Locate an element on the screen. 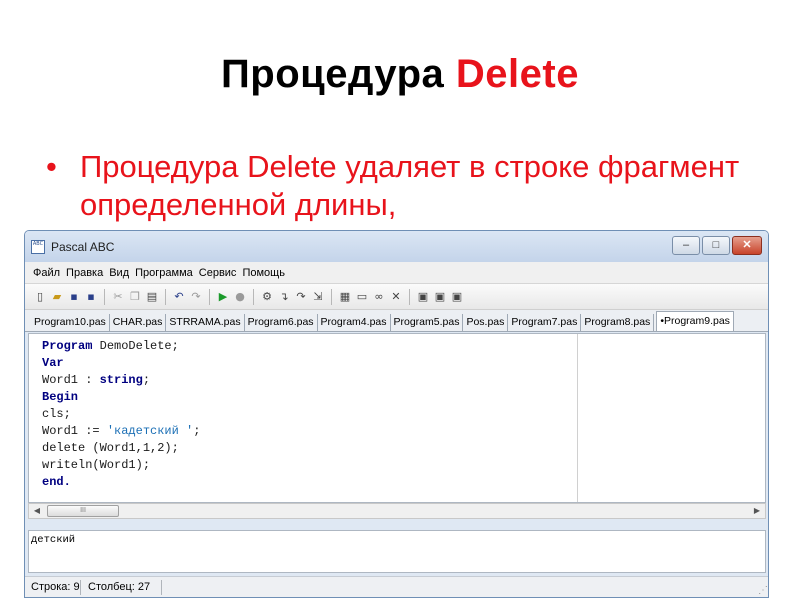  code-line: end. is located at coordinates (121, 482).